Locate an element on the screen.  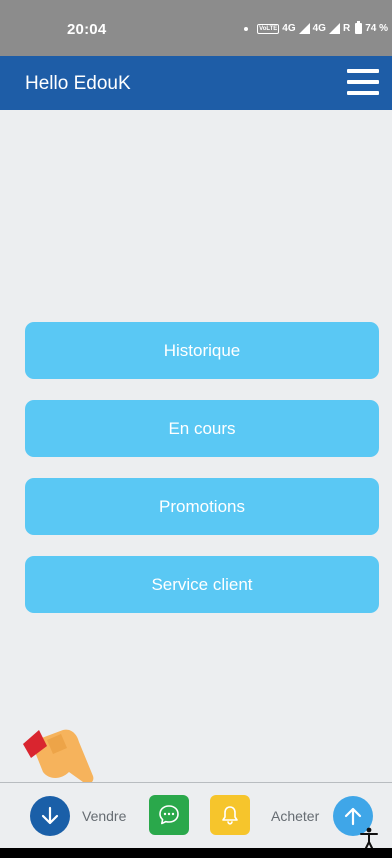
service-client-button: Service client is located at coordinates (202, 584).